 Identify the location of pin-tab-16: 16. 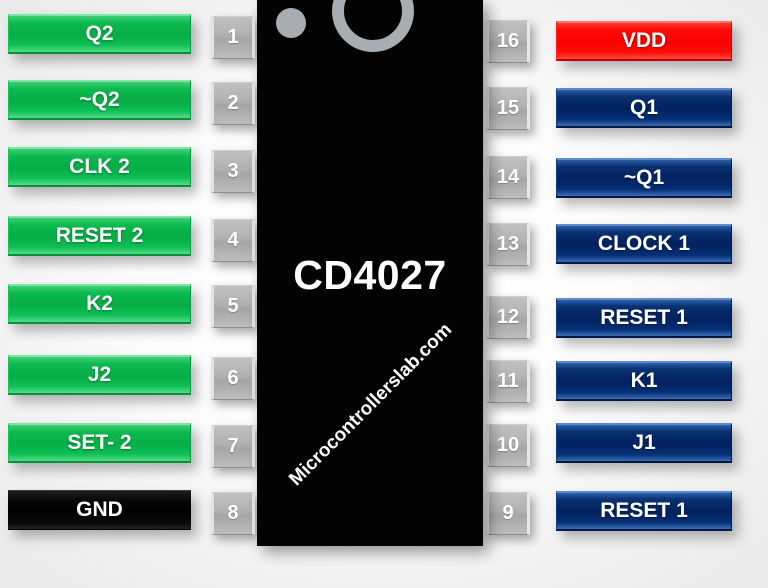
(508, 41).